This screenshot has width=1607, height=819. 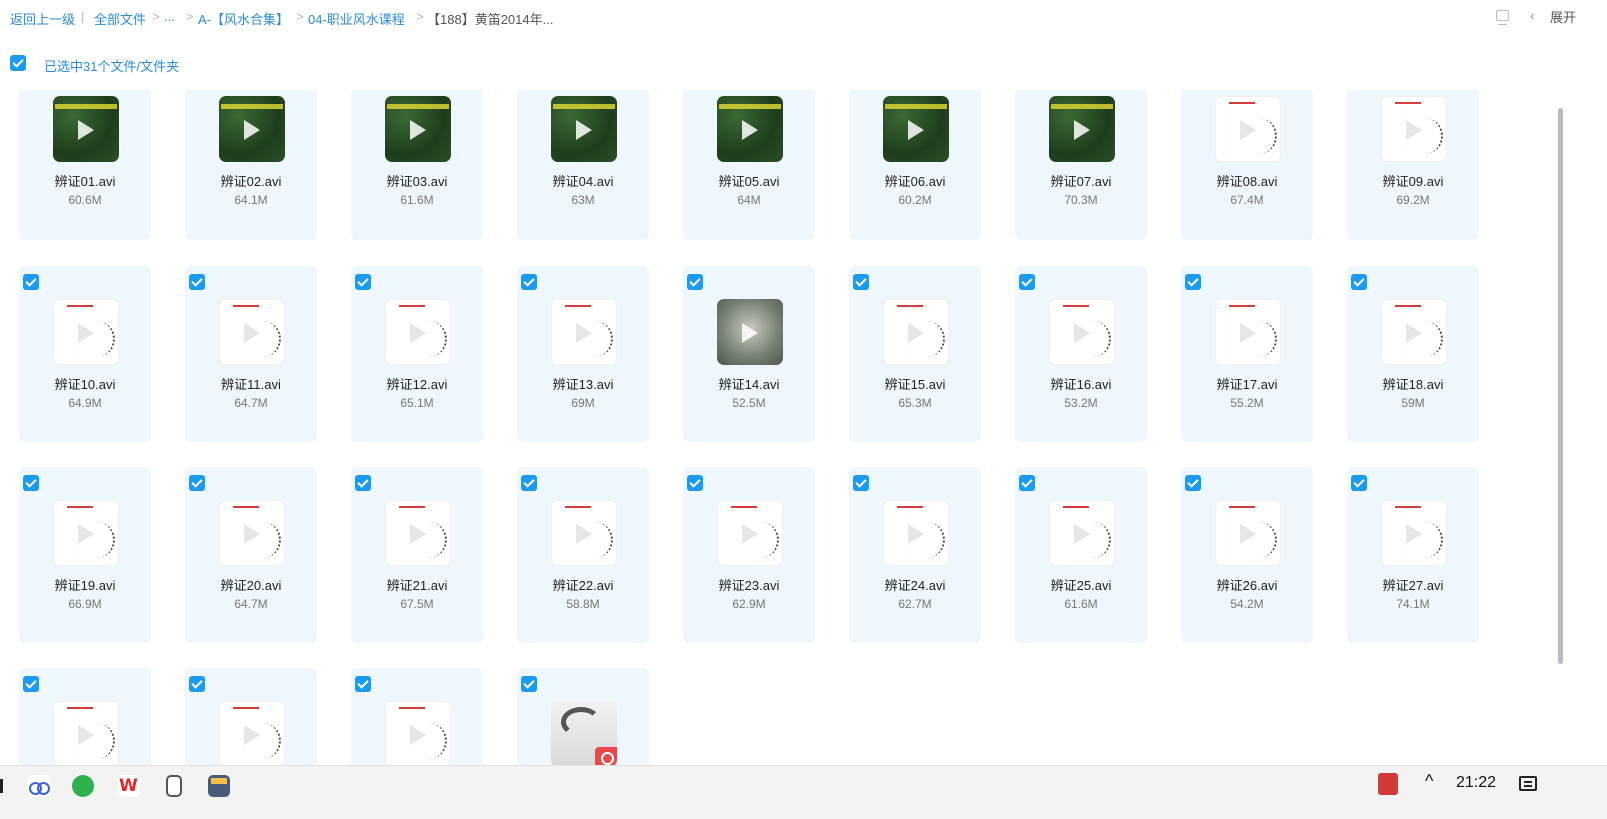 I want to click on file-card: 辨证26.avi 54.2M, so click(x=1247, y=555).